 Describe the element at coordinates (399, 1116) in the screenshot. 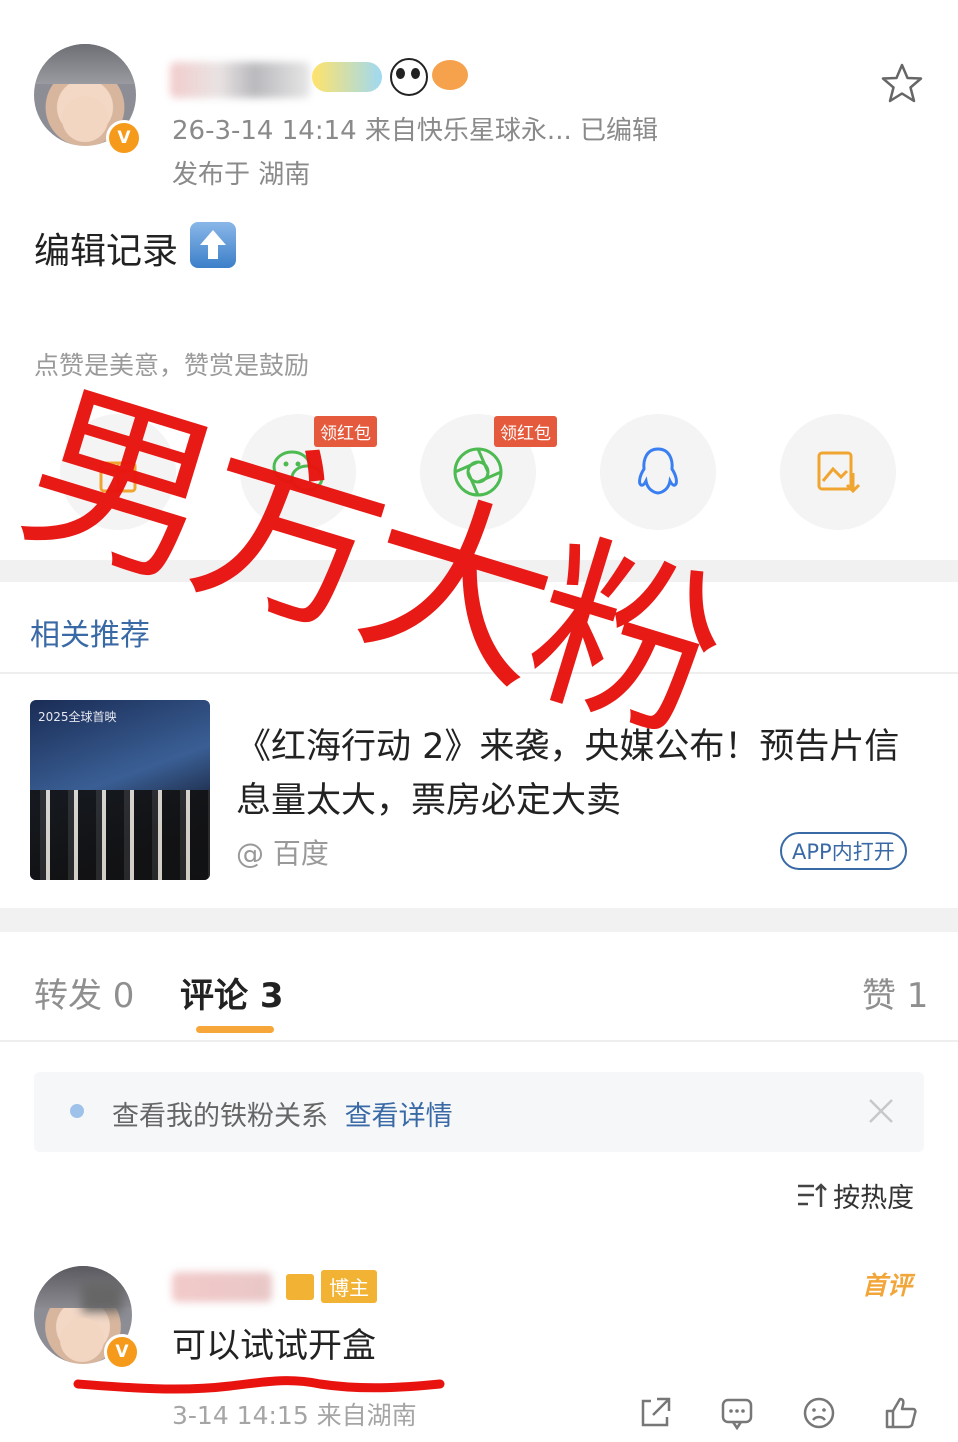

I see `notice-details-link: 查看详情` at that location.